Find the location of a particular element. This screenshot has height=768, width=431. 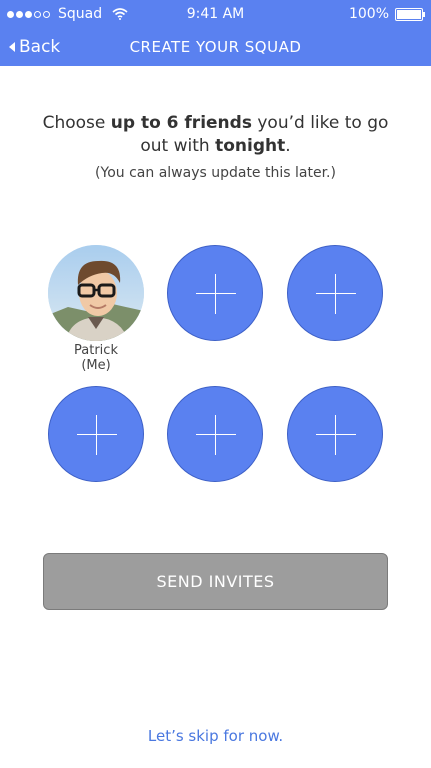

page-title: CREATE YOUR SQUAD is located at coordinates (215, 47).